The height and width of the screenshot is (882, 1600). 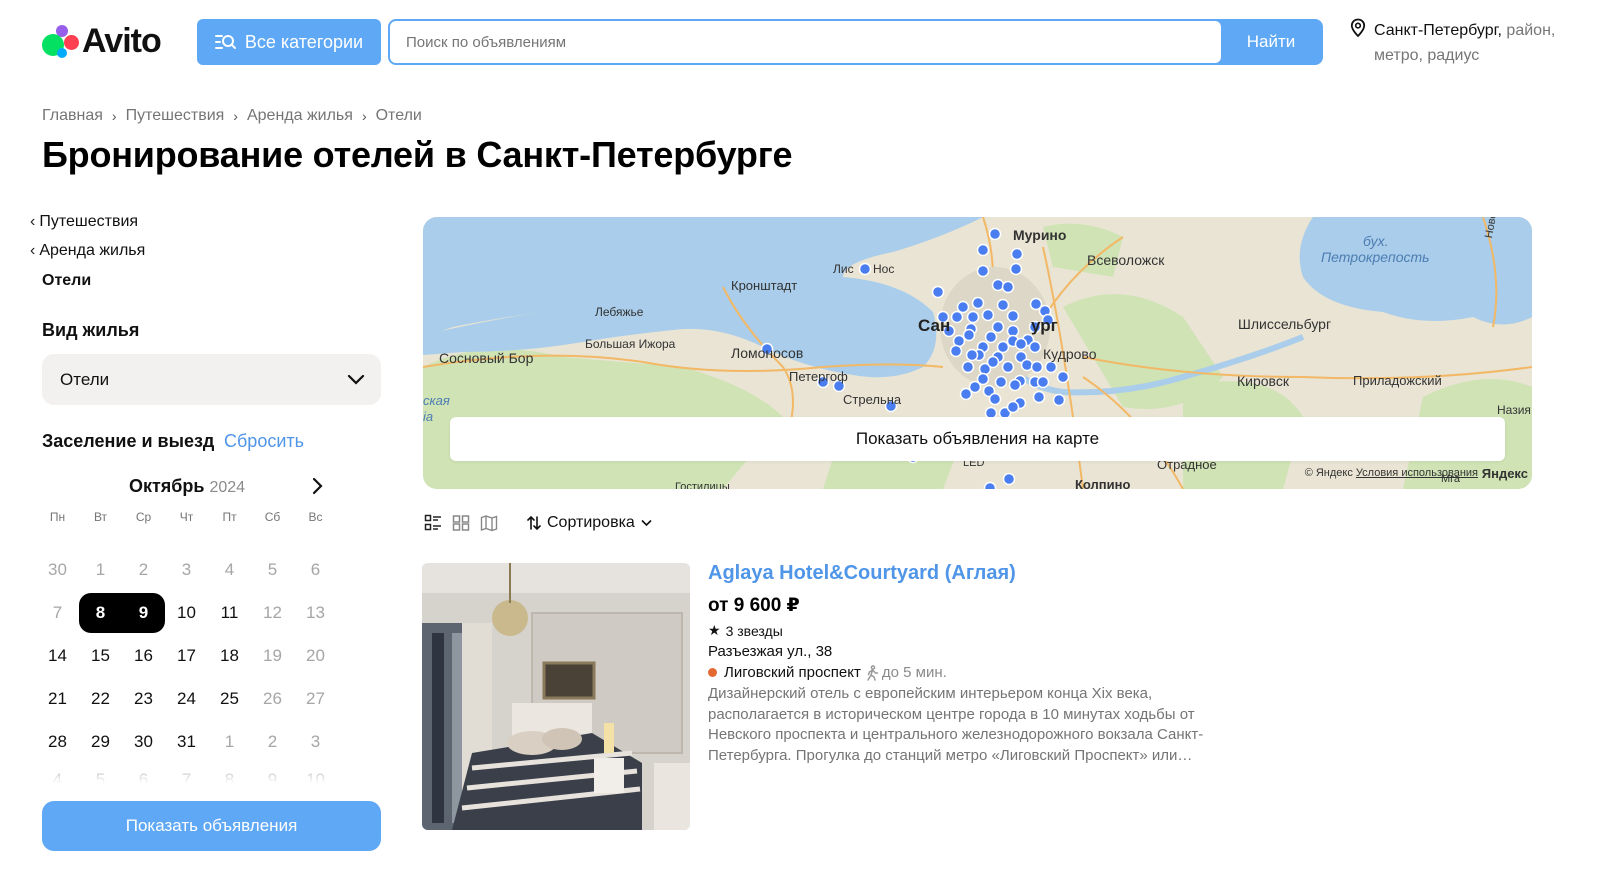 What do you see at coordinates (1528, 30) in the screenshot?
I see `location-district: район,` at bounding box center [1528, 30].